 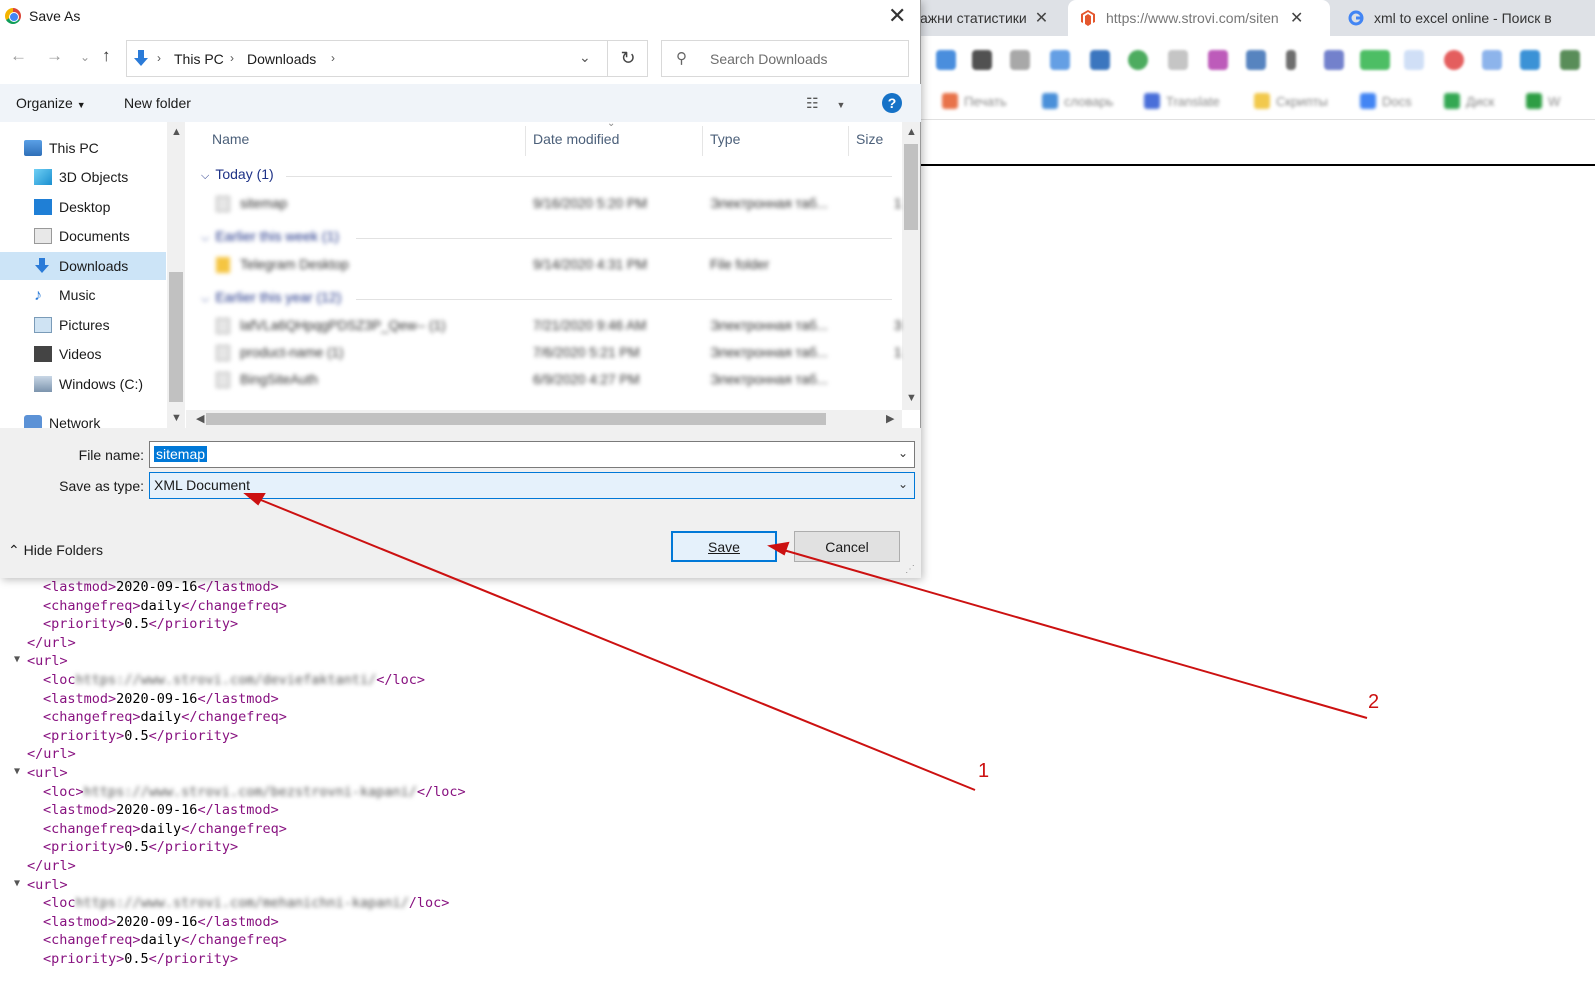 What do you see at coordinates (1182, 101) in the screenshot?
I see `bookmark: Translate` at bounding box center [1182, 101].